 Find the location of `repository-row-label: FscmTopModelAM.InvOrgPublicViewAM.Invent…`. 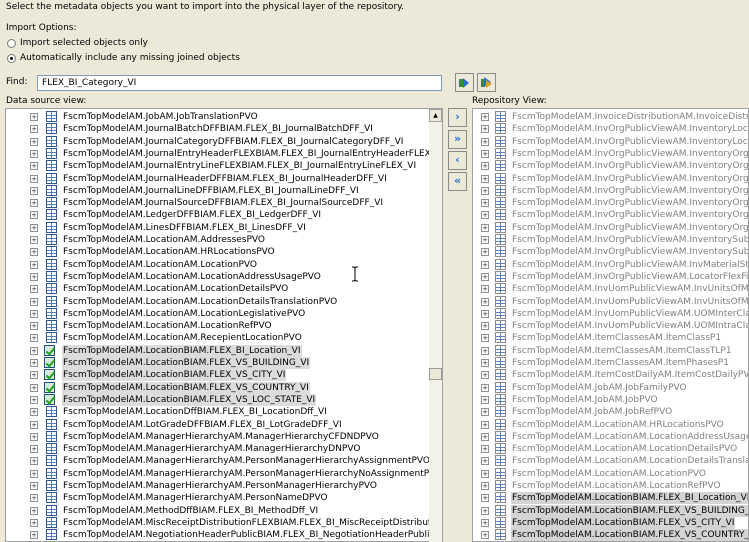

repository-row-label: FscmTopModelAM.InvOrgPublicViewAM.Invent… is located at coordinates (630, 153).